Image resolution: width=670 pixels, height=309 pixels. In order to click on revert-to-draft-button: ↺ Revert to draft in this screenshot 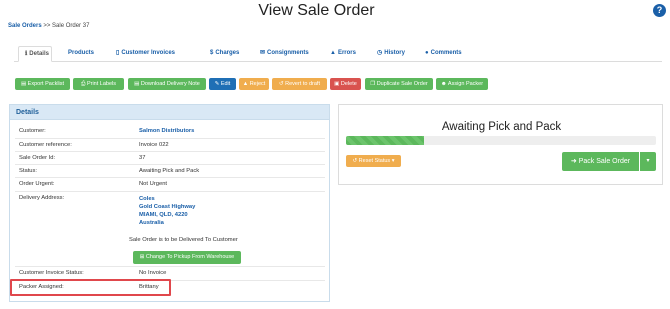, I will do `click(299, 84)`.